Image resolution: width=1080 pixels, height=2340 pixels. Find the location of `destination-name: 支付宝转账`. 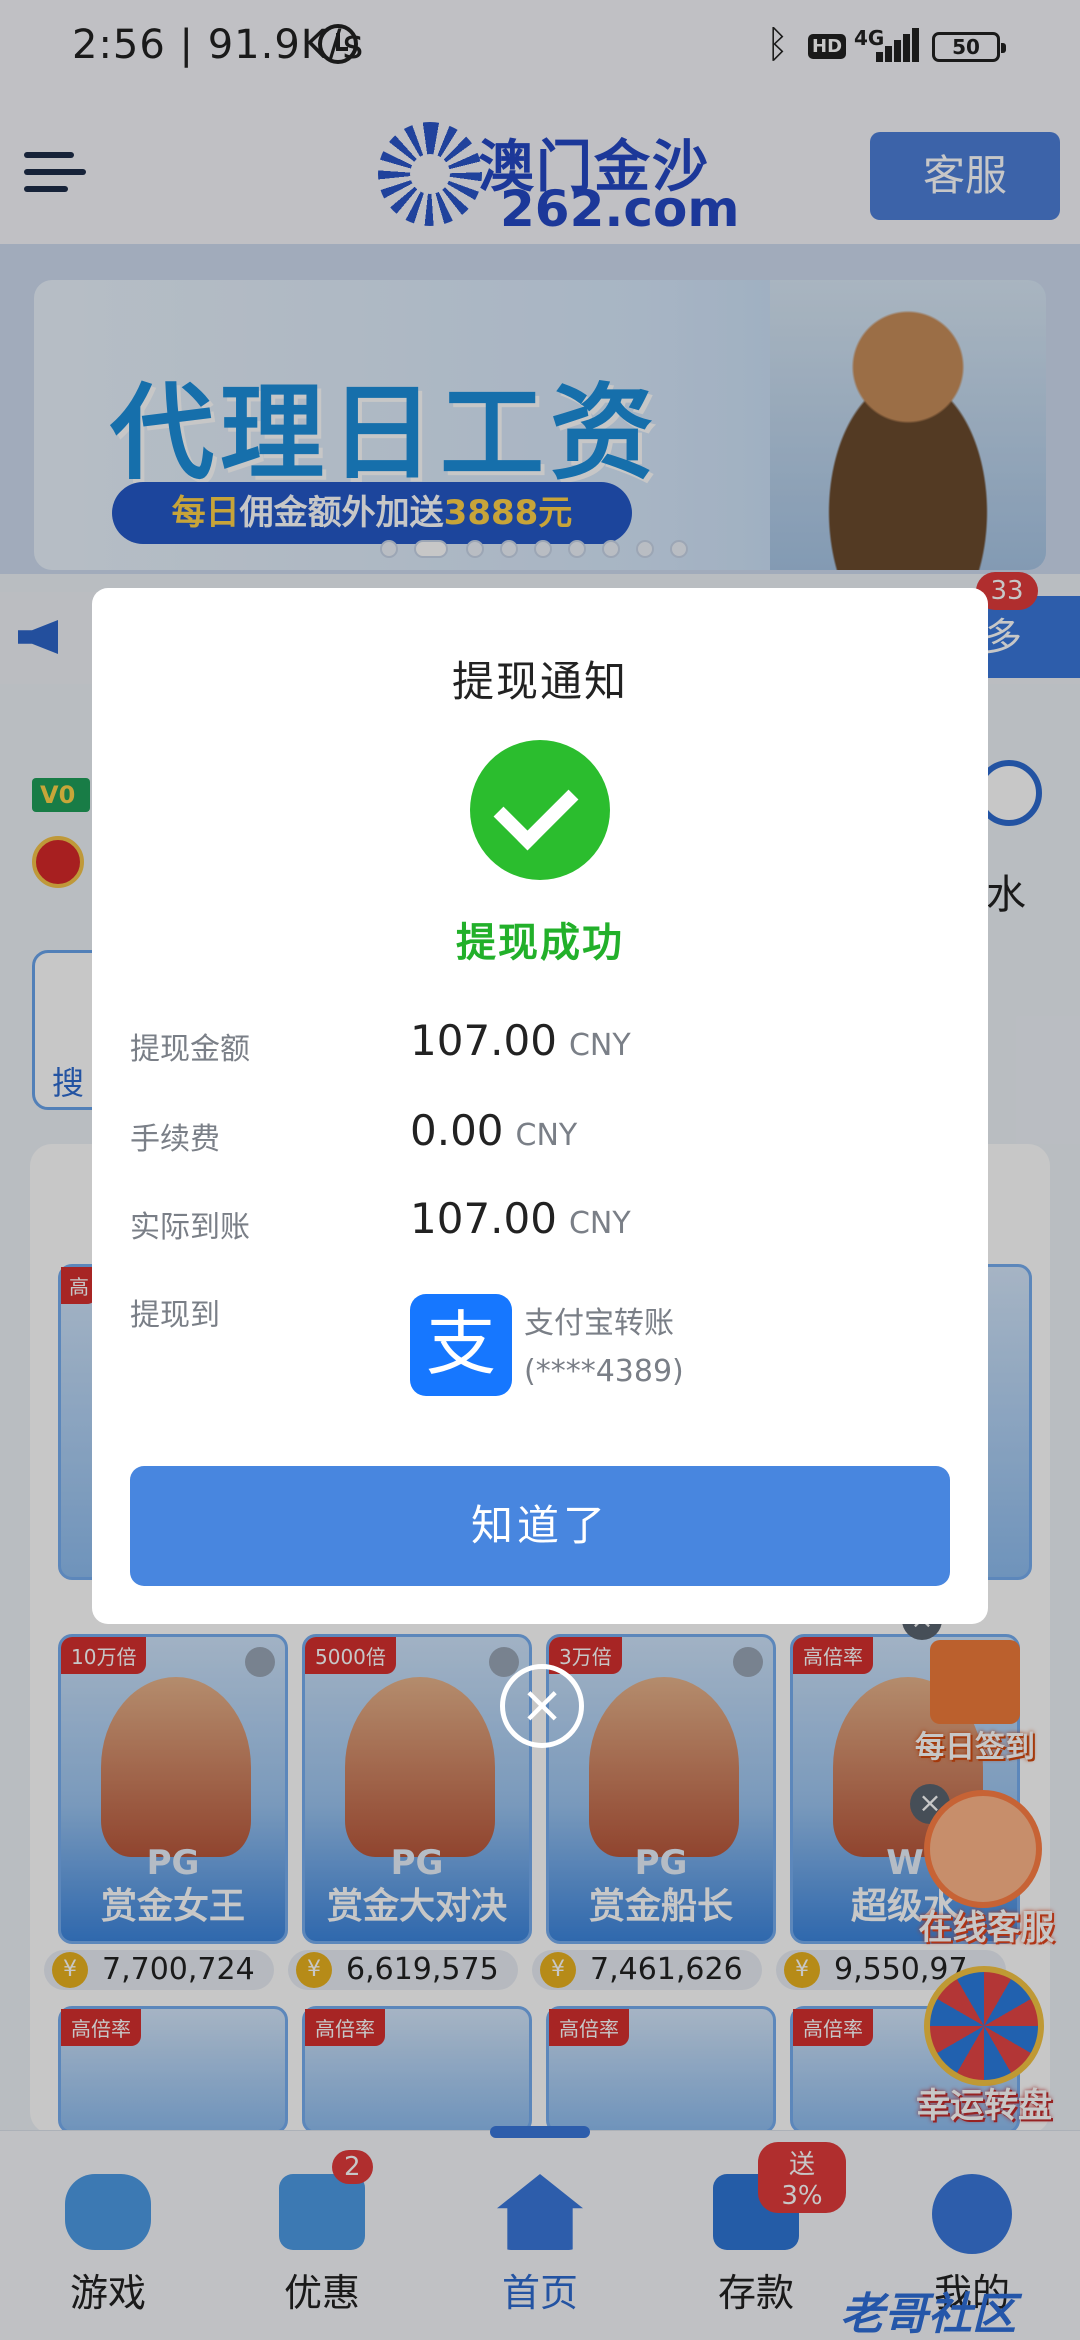

destination-name: 支付宝转账 is located at coordinates (599, 1323).